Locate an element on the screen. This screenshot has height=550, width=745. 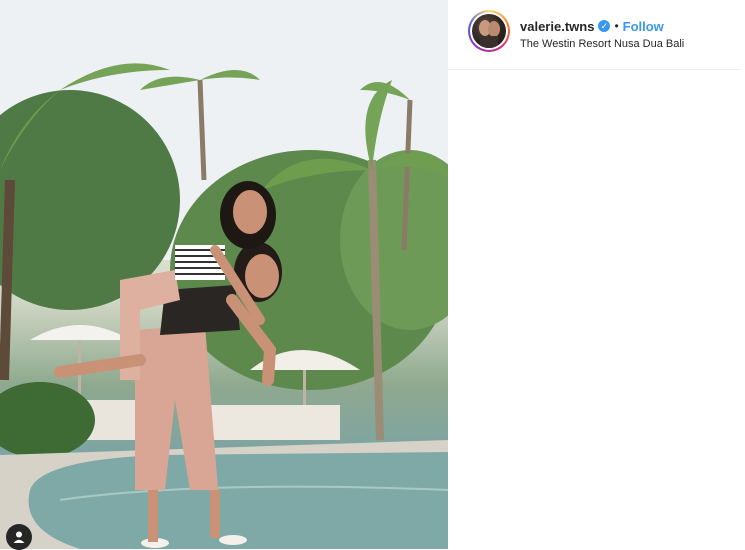
username-link: valerie.twns is located at coordinates (557, 26).